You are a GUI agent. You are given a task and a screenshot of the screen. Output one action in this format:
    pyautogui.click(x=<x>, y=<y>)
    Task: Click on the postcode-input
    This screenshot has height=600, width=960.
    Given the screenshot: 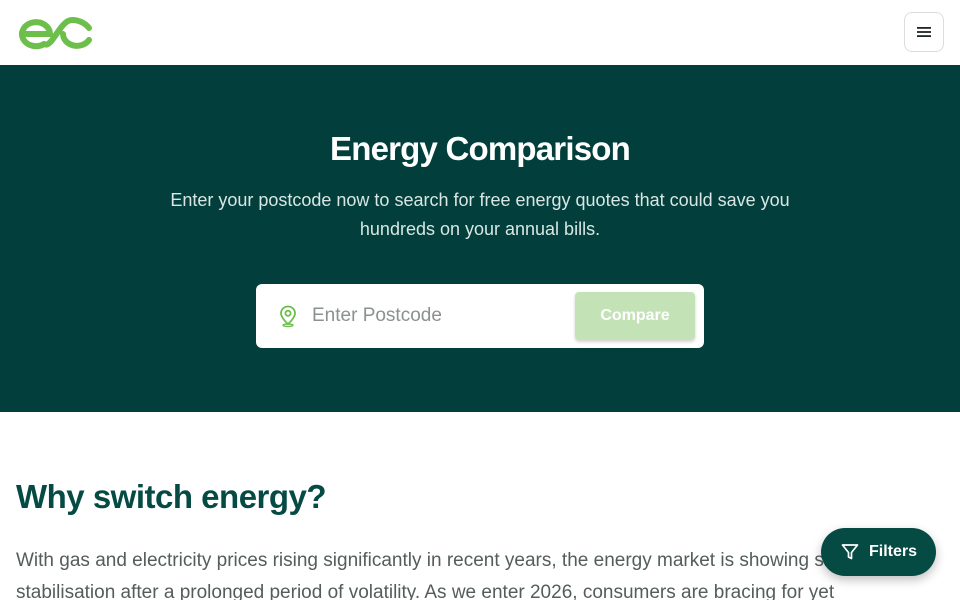 What is the action you would take?
    pyautogui.click(x=437, y=316)
    